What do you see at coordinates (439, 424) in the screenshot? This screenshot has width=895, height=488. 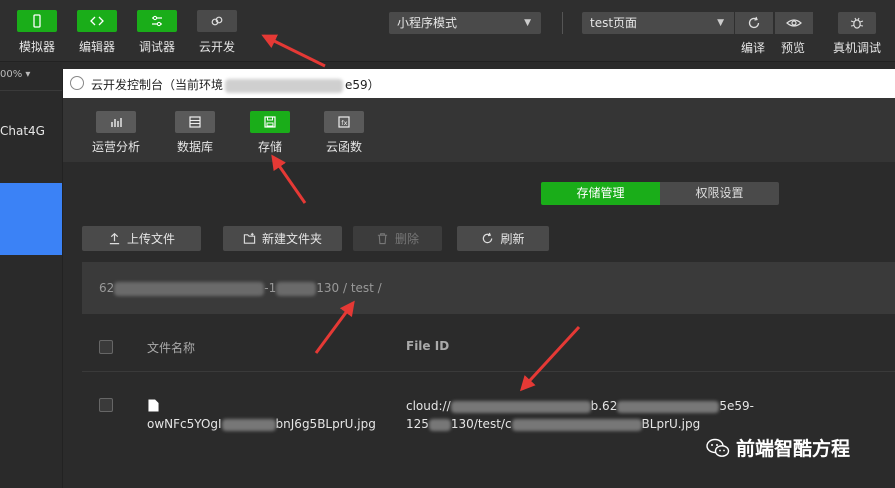 I see `redacted-file-id-c` at bounding box center [439, 424].